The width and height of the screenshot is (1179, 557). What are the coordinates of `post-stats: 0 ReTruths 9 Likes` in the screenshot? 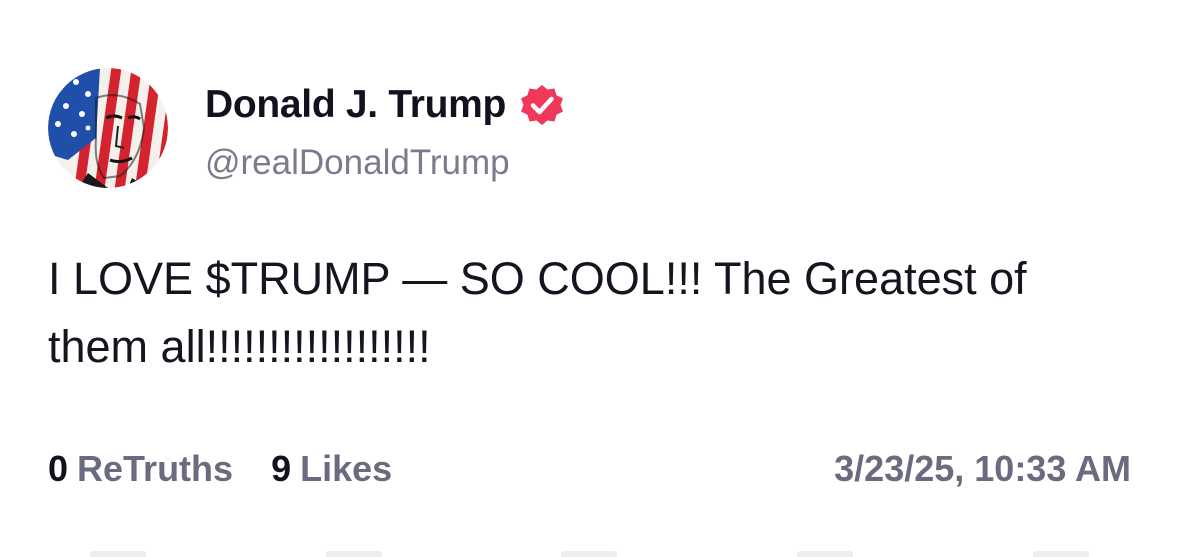 It's located at (220, 469).